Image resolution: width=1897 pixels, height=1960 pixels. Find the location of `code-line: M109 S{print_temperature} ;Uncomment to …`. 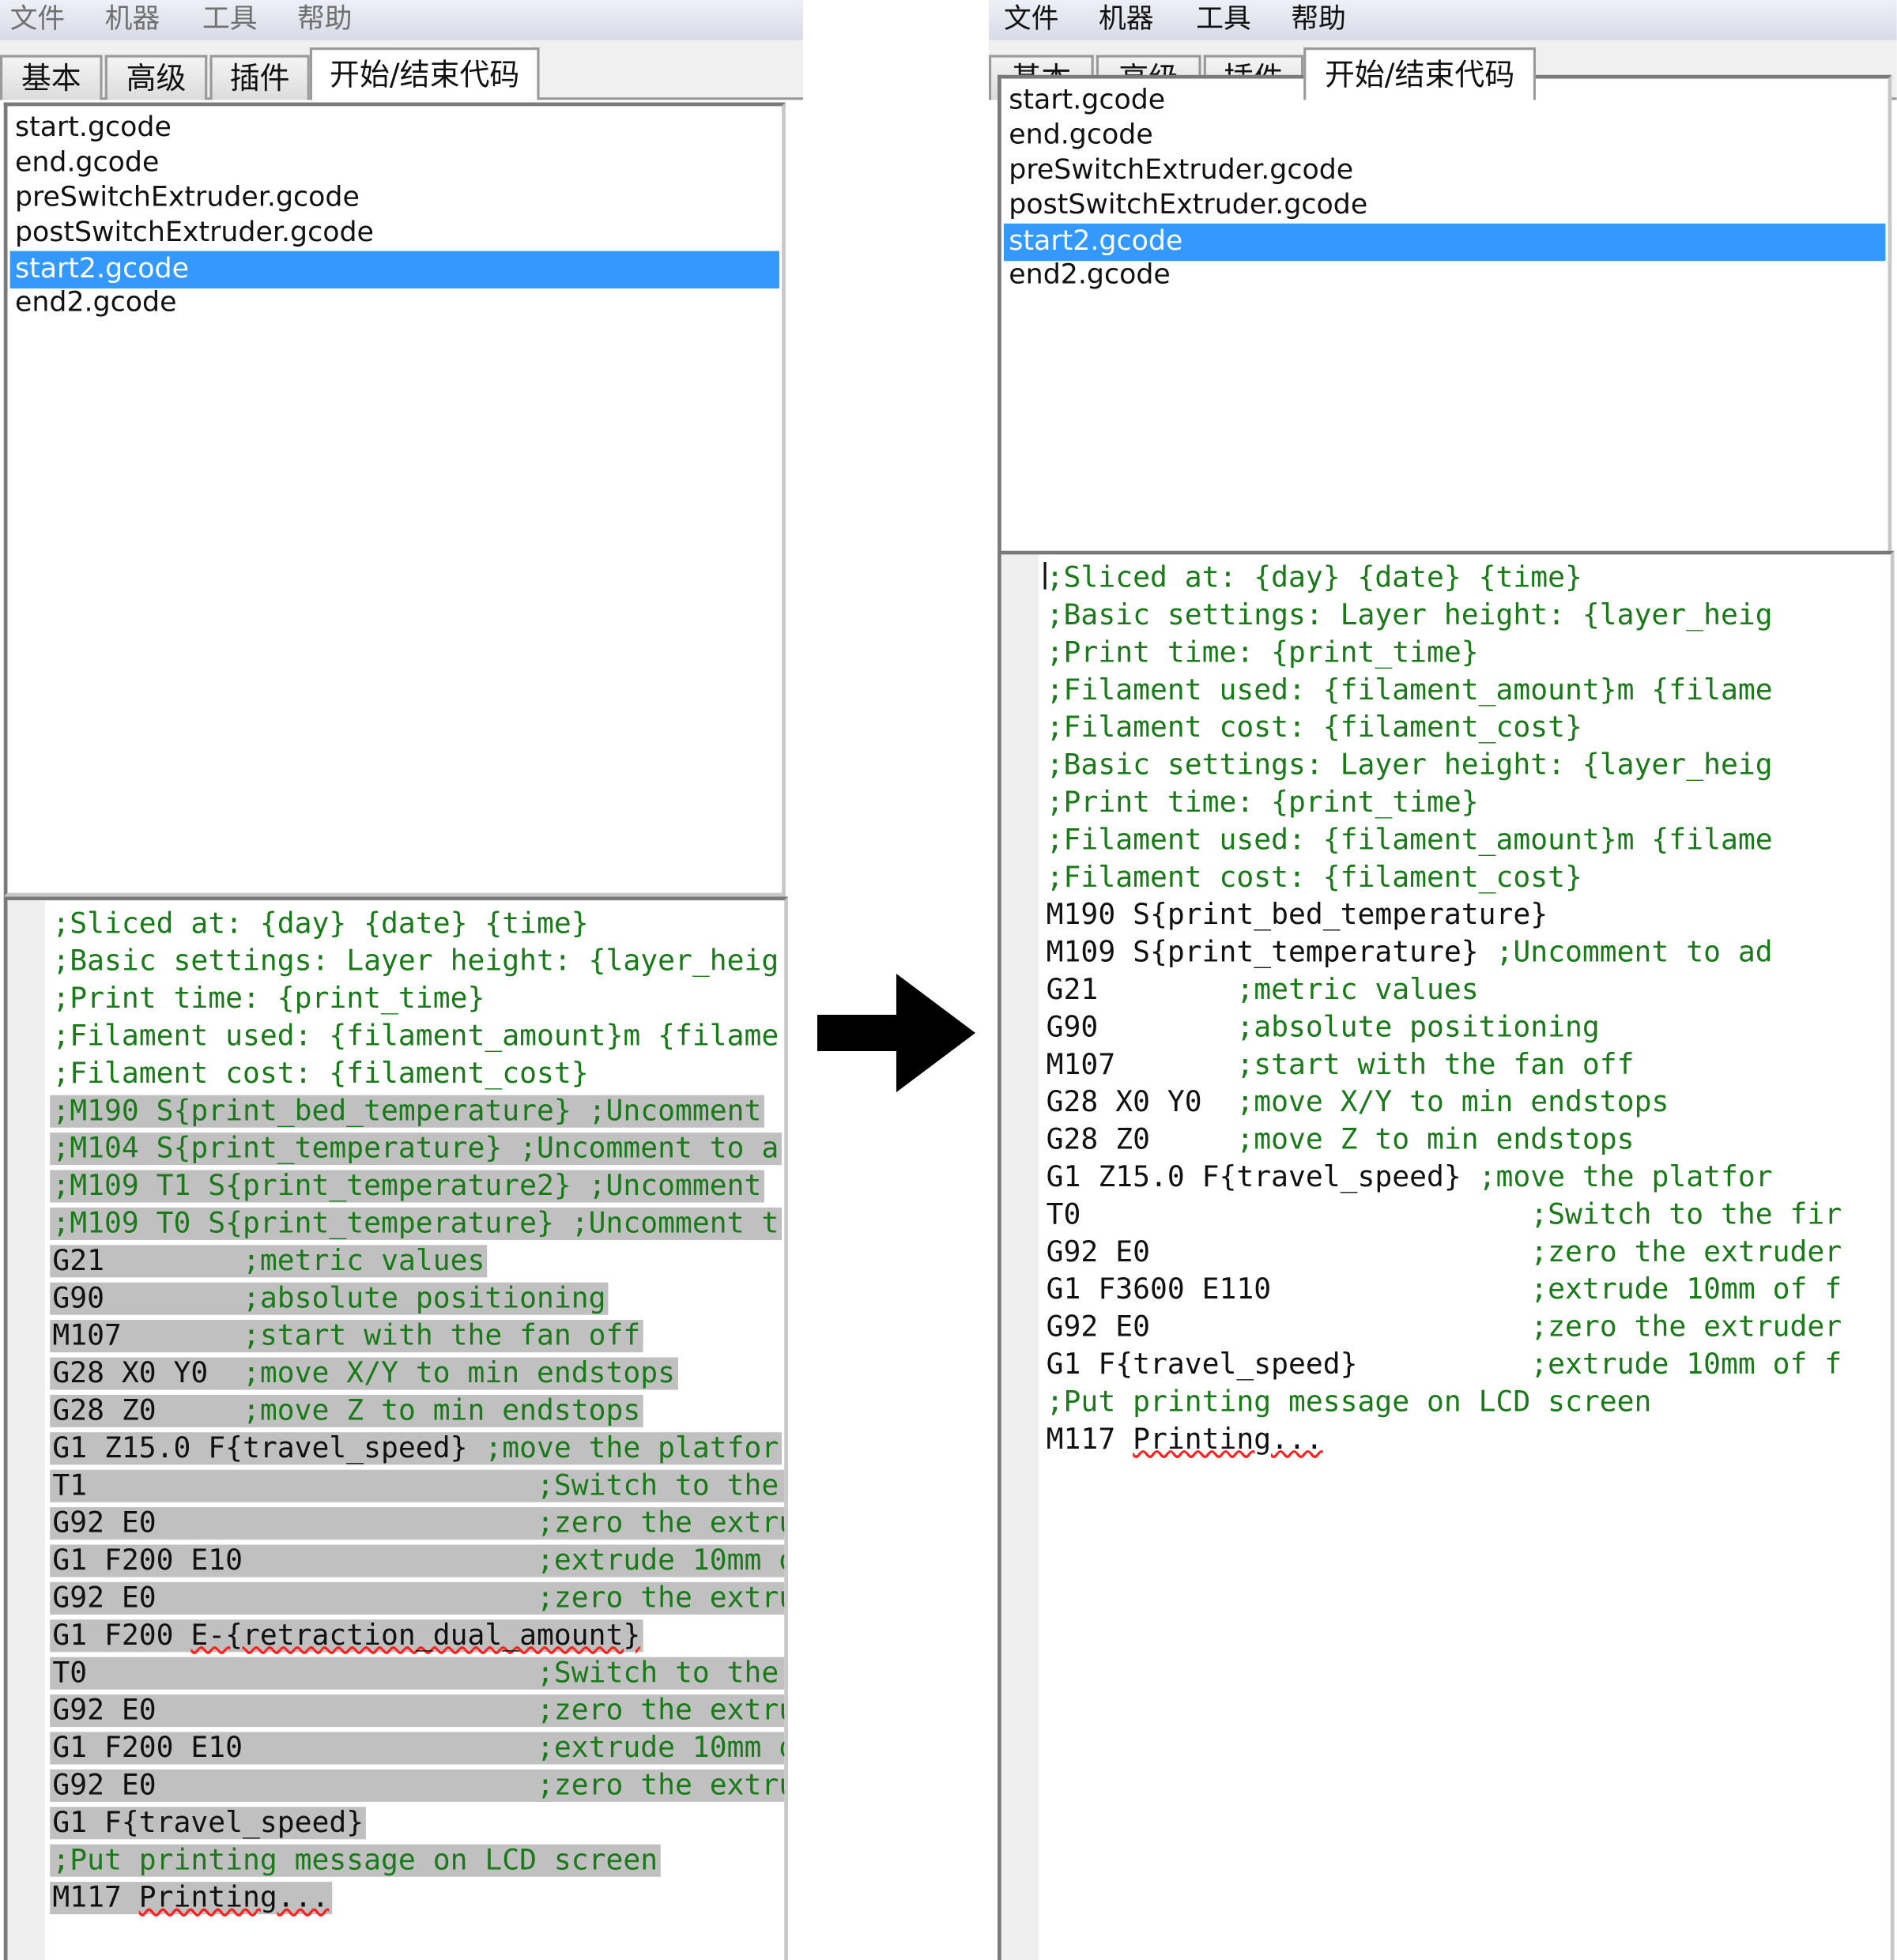

code-line: M109 S{print_temperature} ;Uncomment to … is located at coordinates (1409, 953).